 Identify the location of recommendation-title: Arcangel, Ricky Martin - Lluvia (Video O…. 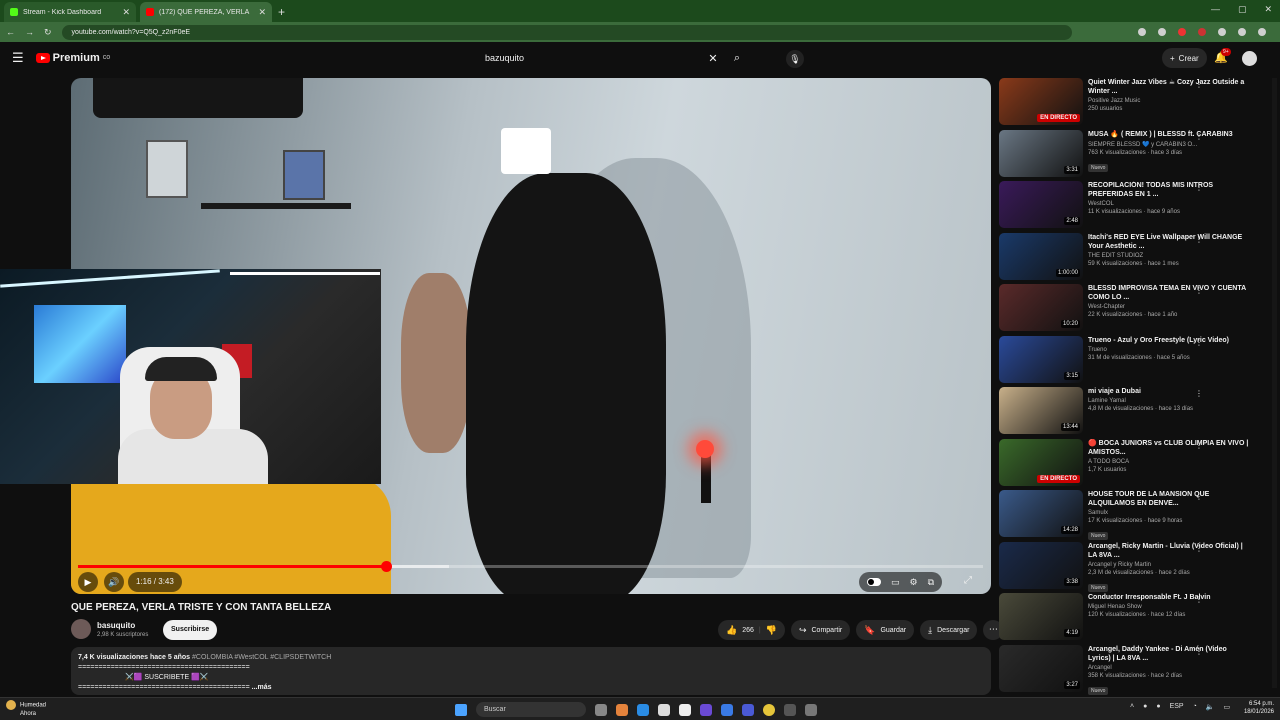
(1169, 551).